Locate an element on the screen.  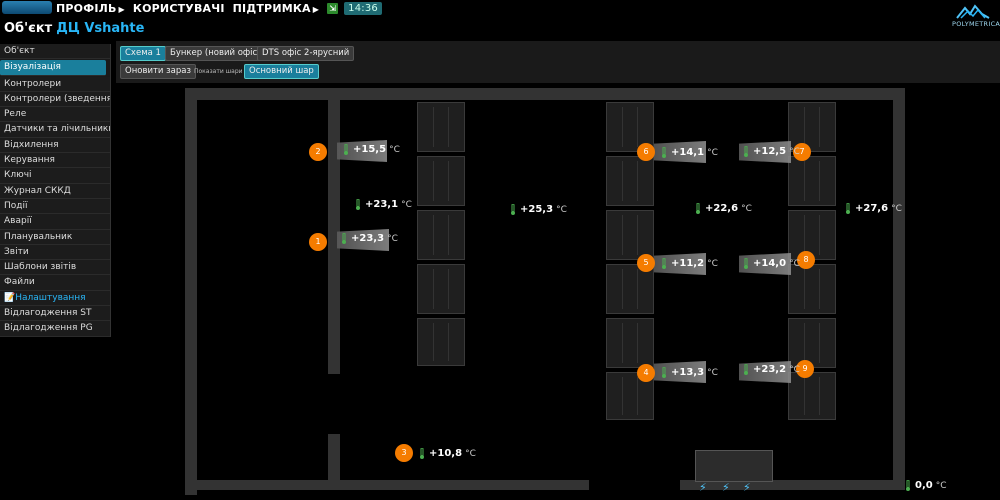
reading-value: +15,5 is located at coordinates (370, 149).